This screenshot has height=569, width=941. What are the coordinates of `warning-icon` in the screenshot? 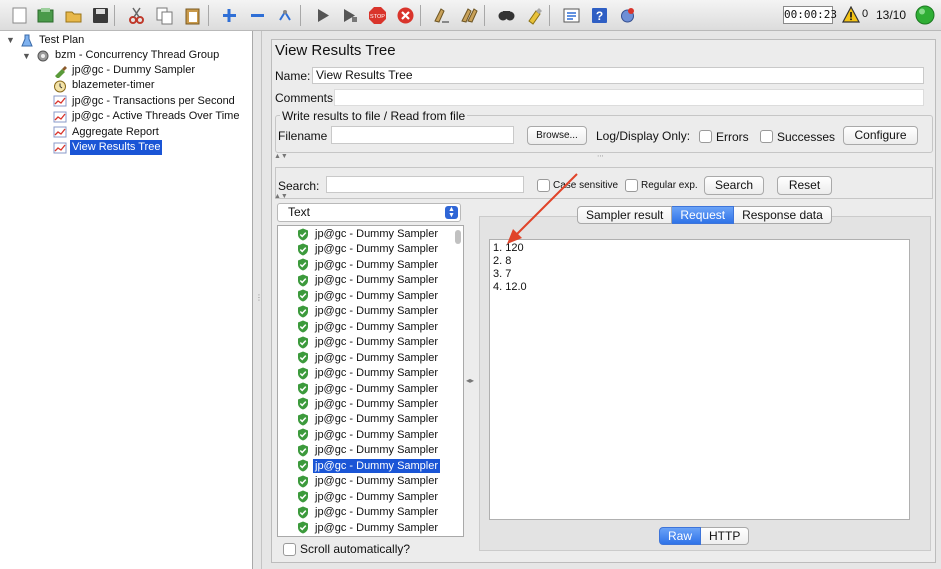 It's located at (851, 14).